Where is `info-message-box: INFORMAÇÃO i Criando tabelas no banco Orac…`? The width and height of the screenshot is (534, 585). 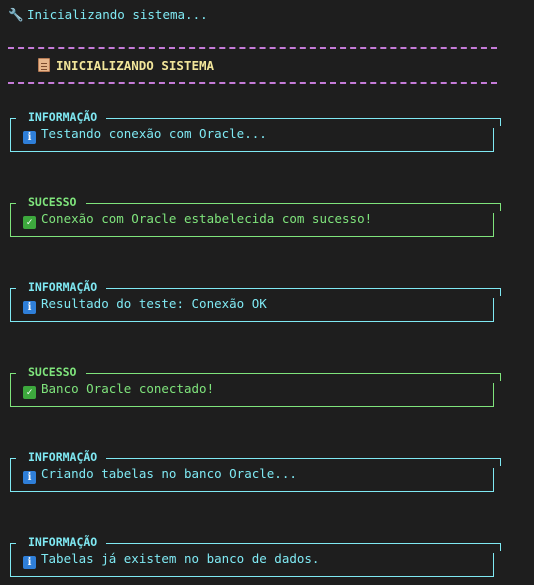 info-message-box: INFORMAÇÃO i Criando tabelas no banco Orac… is located at coordinates (267, 472).